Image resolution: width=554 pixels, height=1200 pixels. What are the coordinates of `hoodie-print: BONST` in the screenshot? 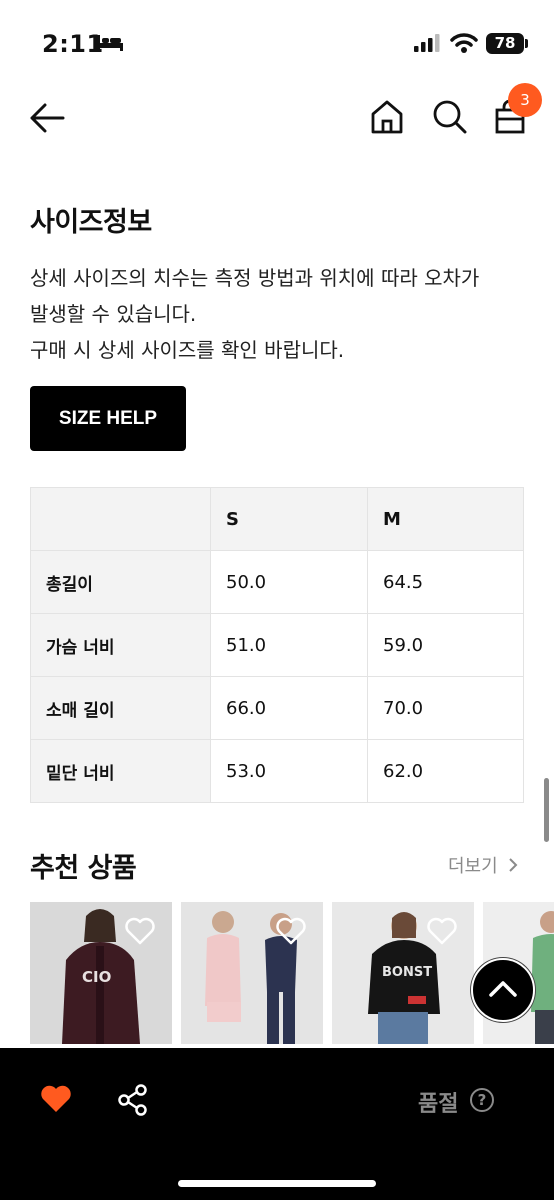 It's located at (407, 972).